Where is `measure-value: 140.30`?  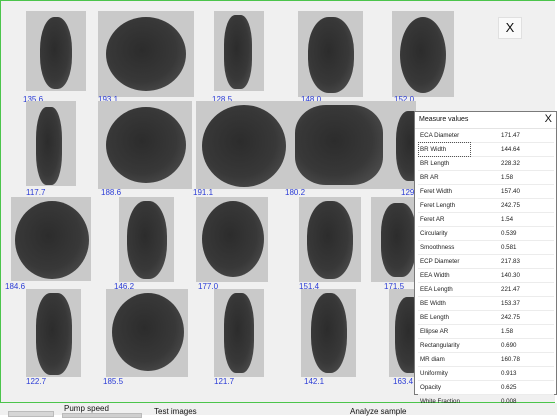
measure-value: 140.30 is located at coordinates (510, 275).